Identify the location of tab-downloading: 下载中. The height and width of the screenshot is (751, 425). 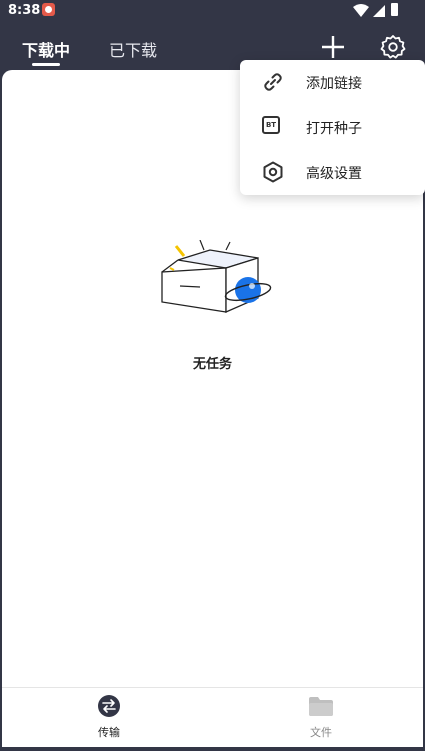
(46, 49).